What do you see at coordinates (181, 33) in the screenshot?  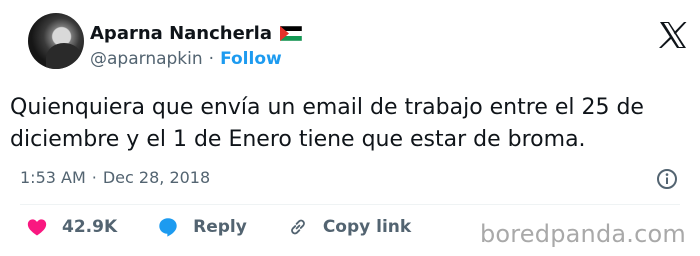 I see `author-display-name: Aparna Nancherla` at bounding box center [181, 33].